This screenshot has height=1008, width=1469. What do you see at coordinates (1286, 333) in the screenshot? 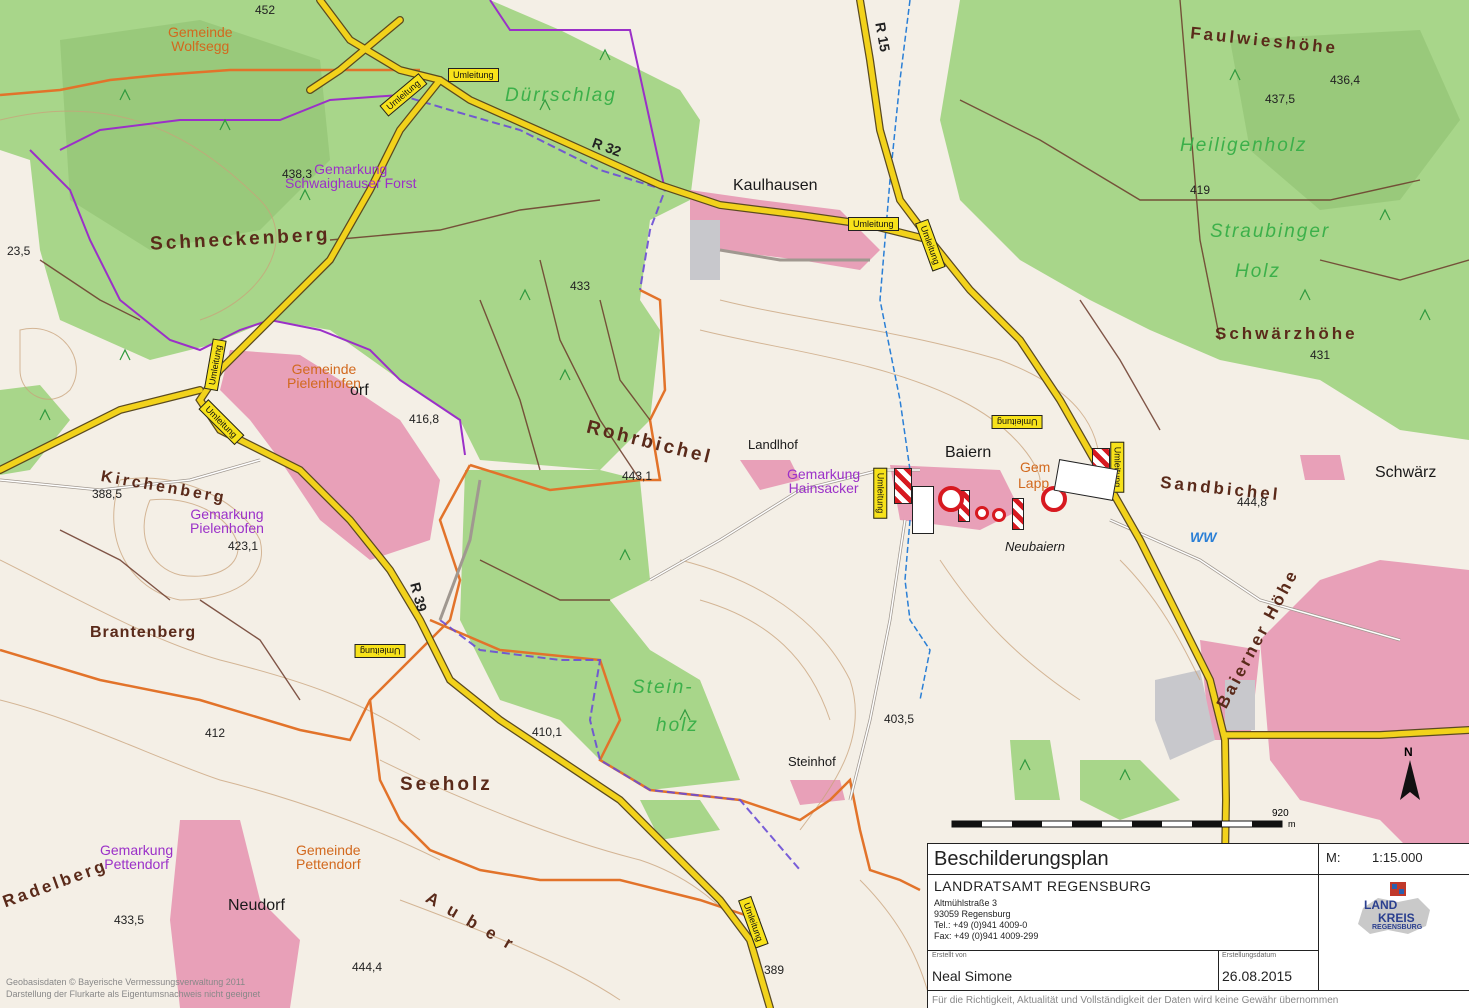
I see `terrain-schwaerzhoehe: Schwärzhöhe` at bounding box center [1286, 333].